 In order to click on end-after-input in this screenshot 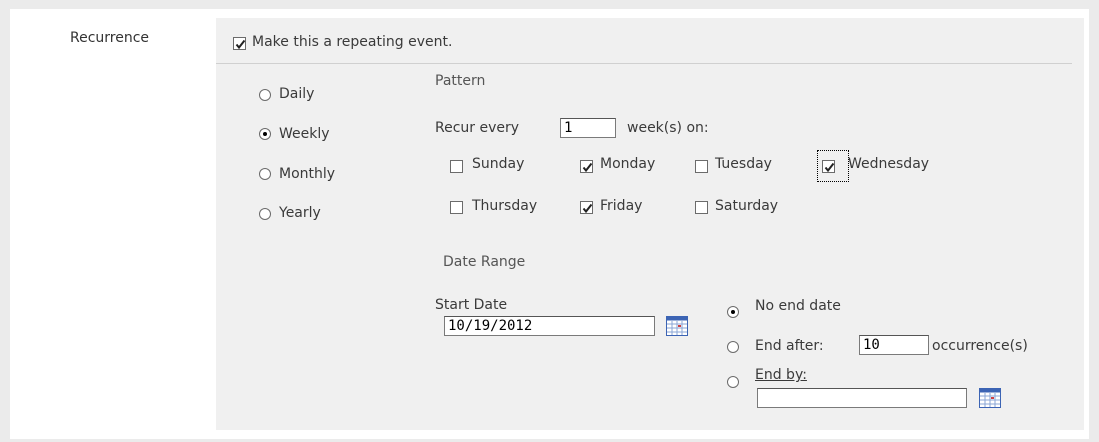, I will do `click(894, 345)`.